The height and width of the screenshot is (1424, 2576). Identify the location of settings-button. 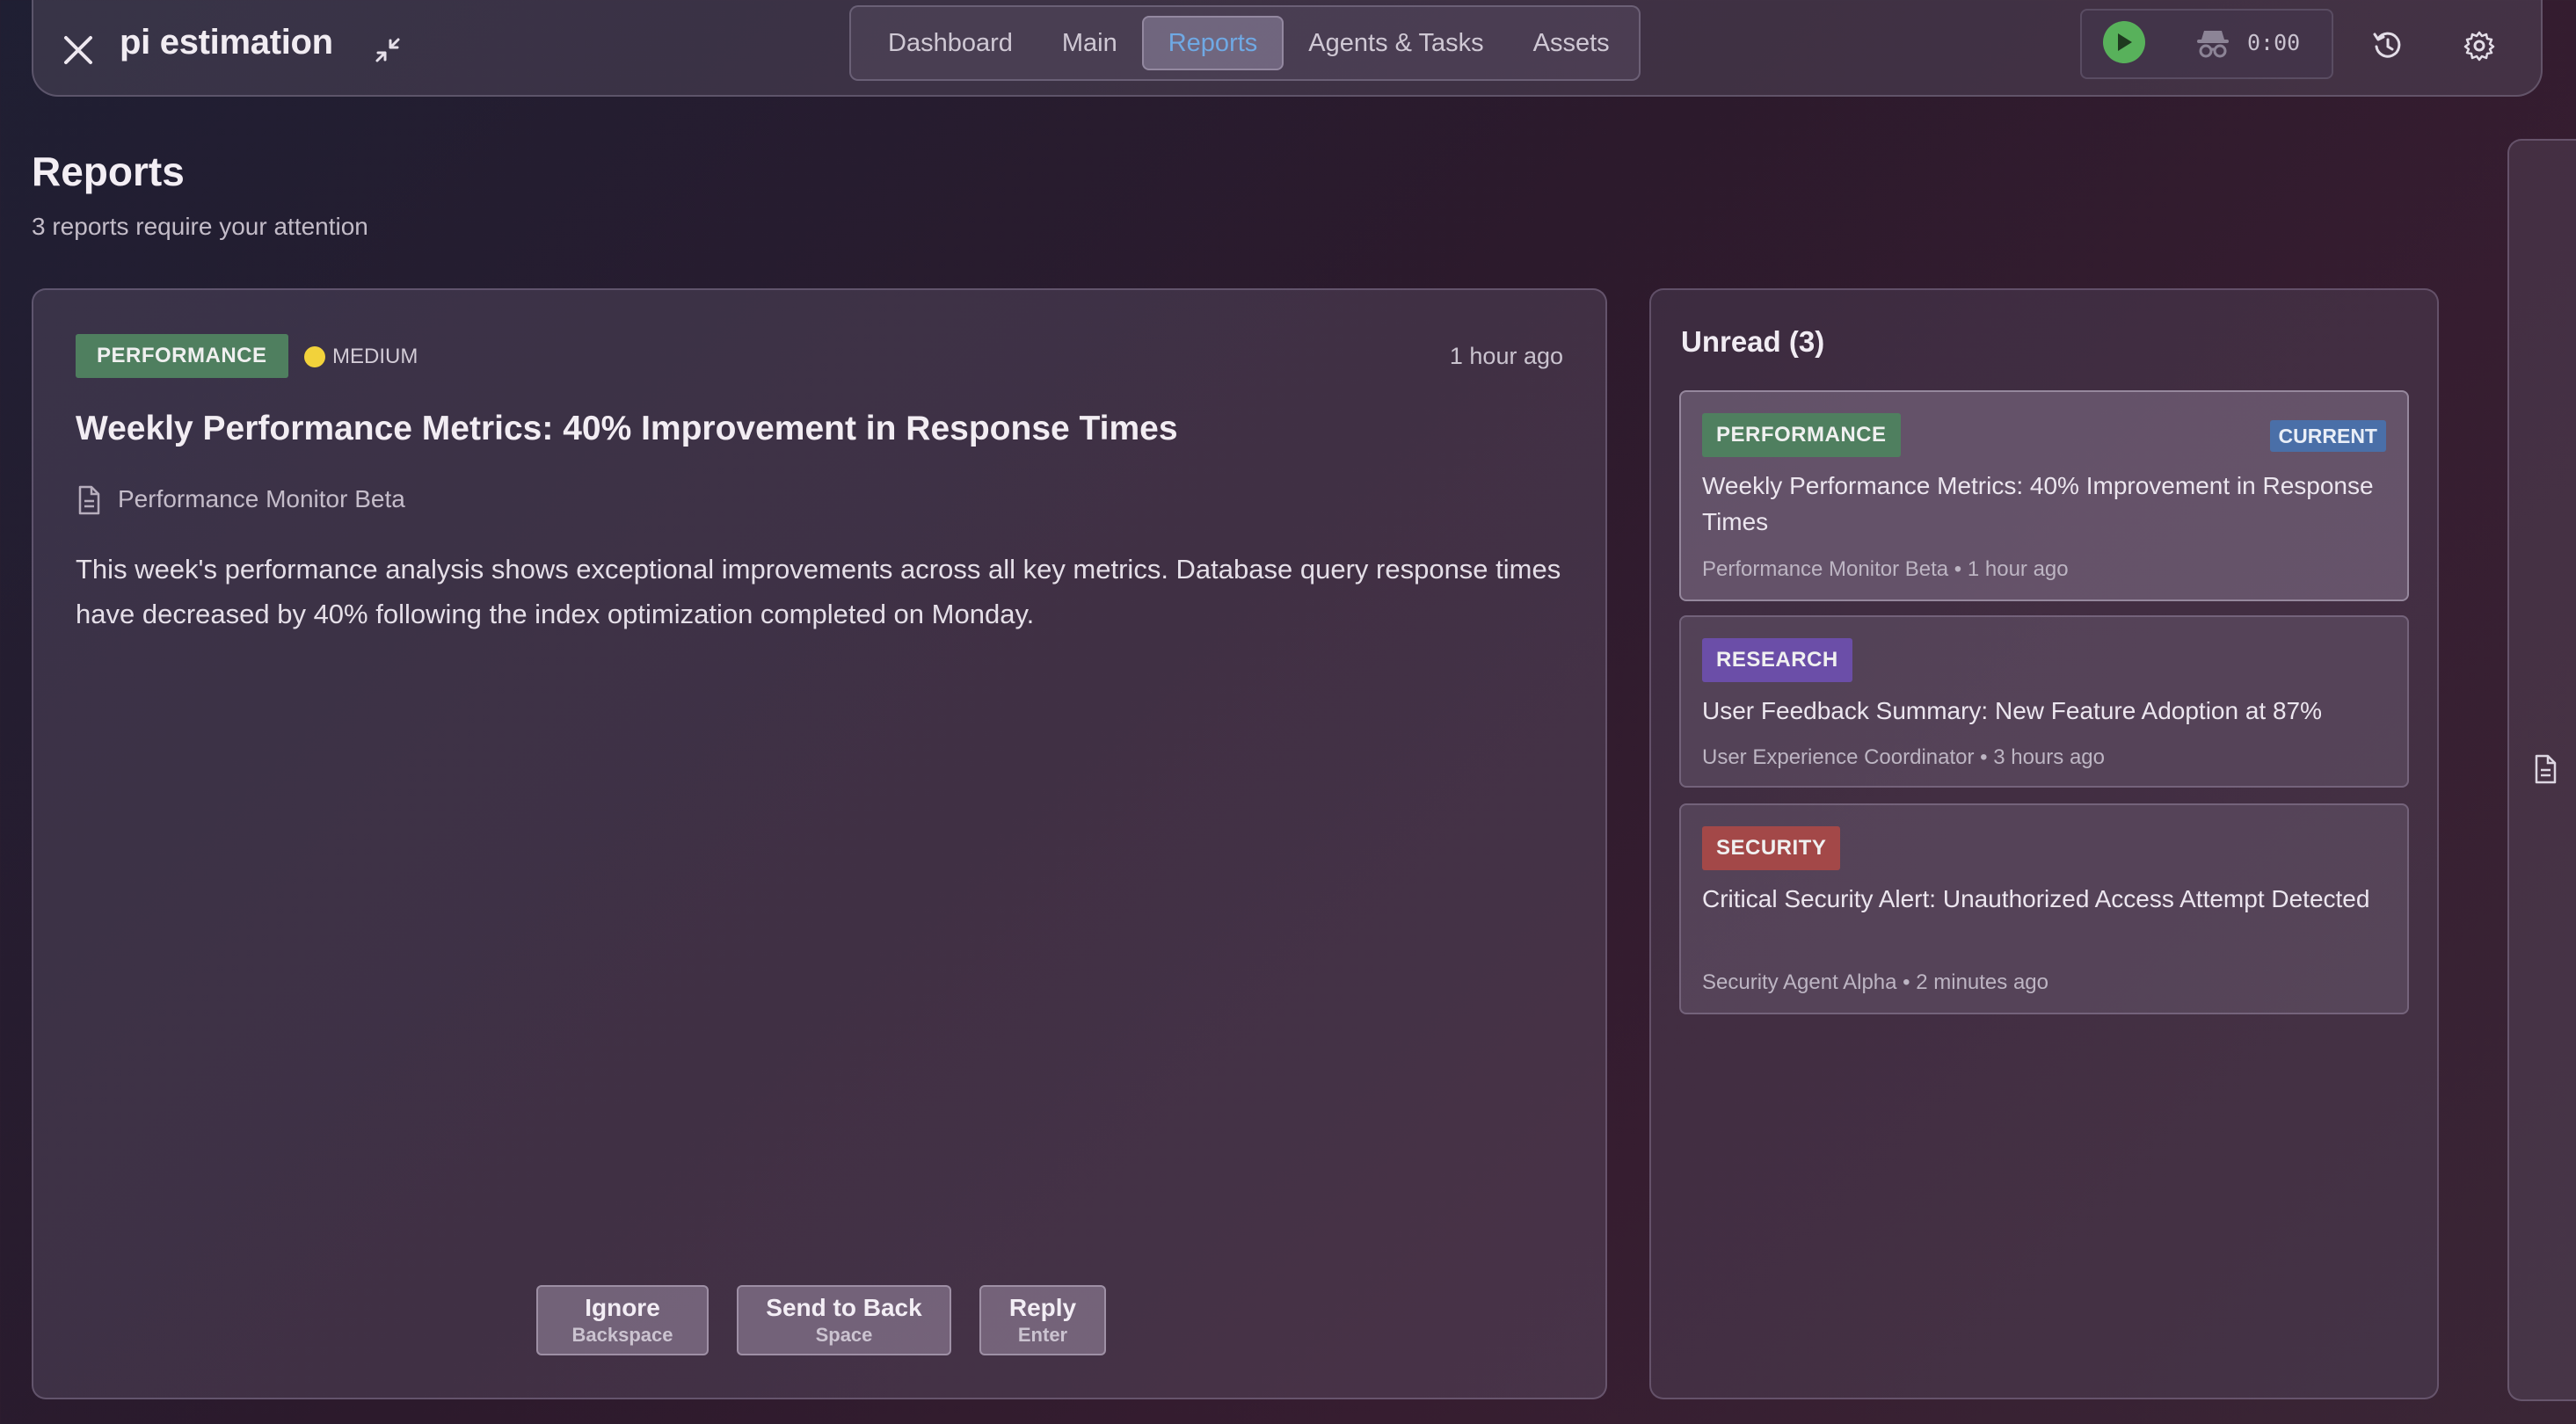
(2479, 46).